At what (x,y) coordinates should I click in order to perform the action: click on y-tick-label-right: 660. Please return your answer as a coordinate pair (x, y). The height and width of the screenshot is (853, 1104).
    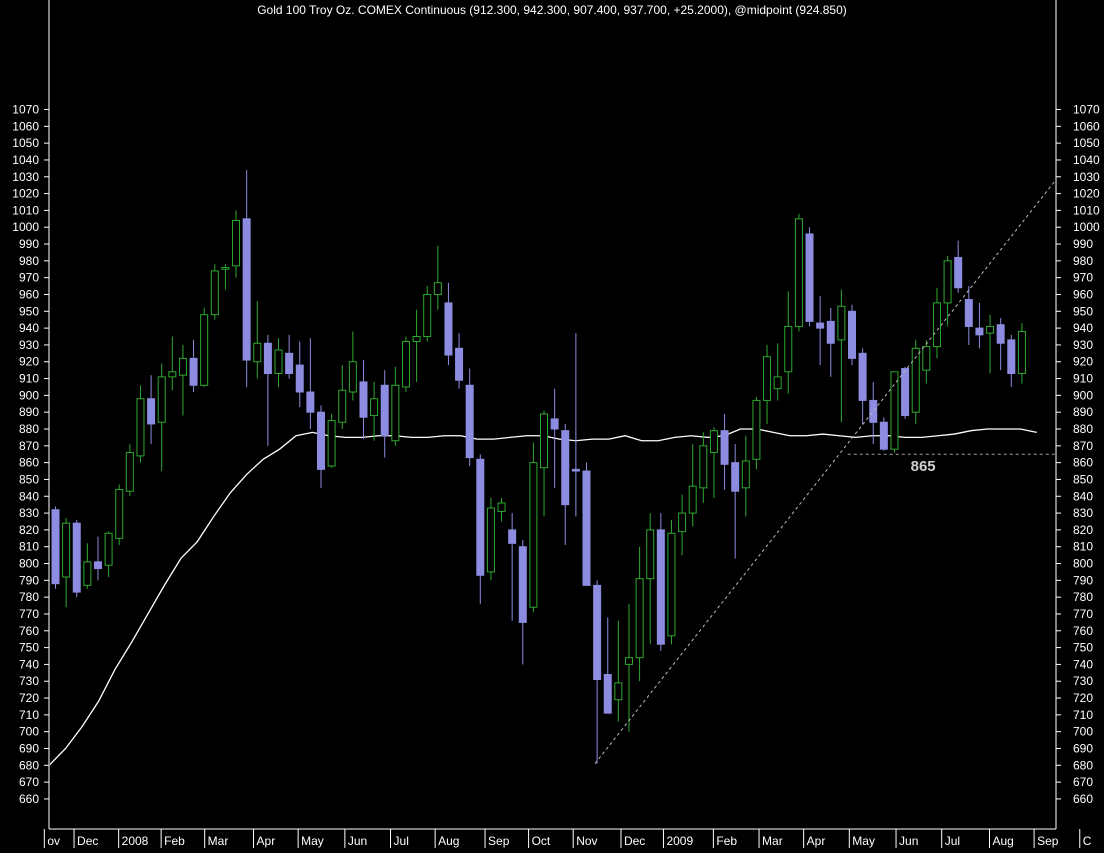
    Looking at the image, I should click on (1083, 799).